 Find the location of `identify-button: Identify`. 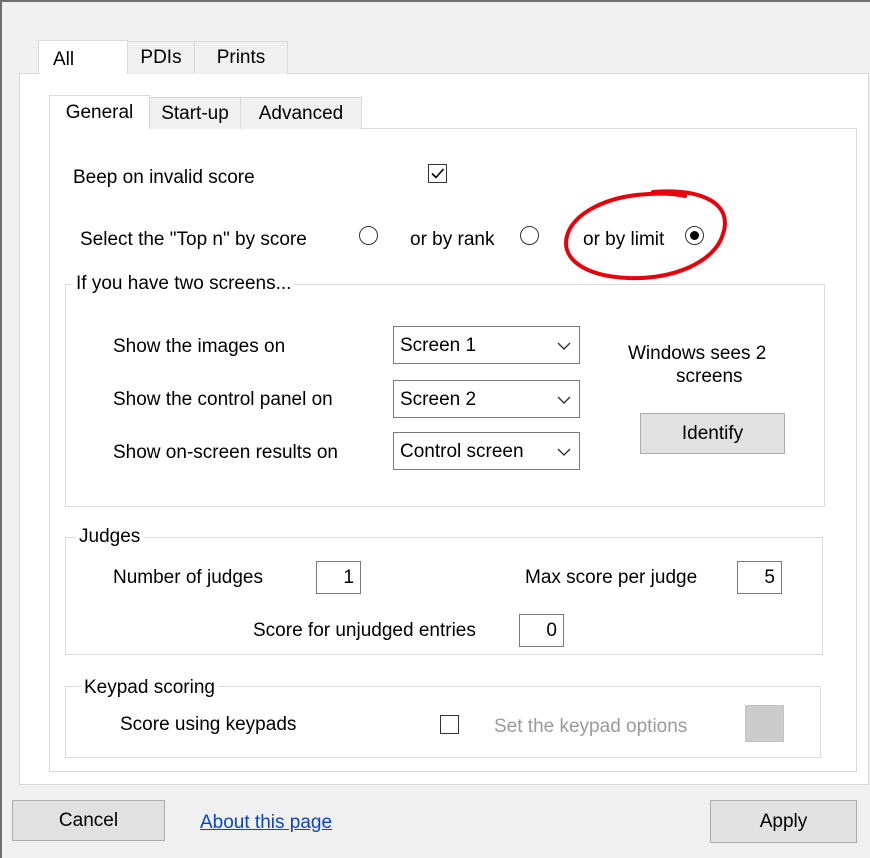

identify-button: Identify is located at coordinates (712, 433).